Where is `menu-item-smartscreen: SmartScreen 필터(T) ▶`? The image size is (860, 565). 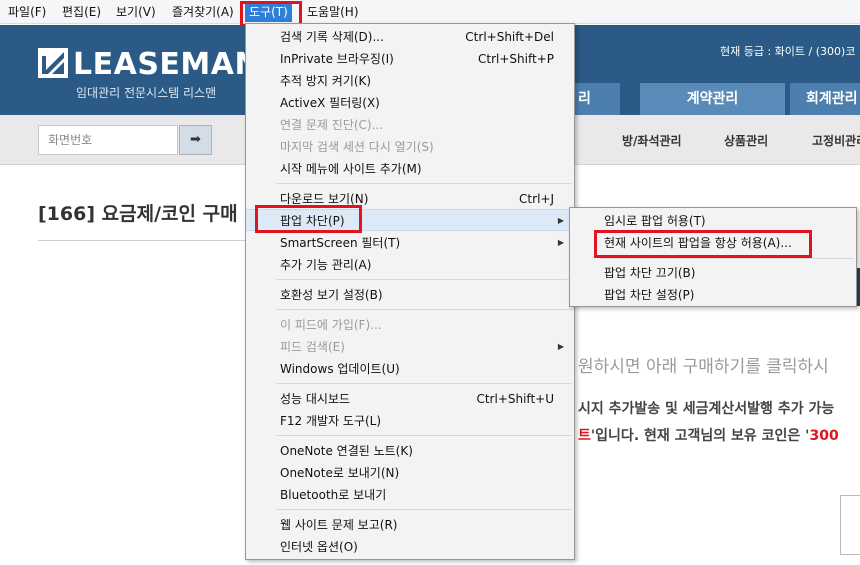 menu-item-smartscreen: SmartScreen 필터(T) ▶ is located at coordinates (410, 243).